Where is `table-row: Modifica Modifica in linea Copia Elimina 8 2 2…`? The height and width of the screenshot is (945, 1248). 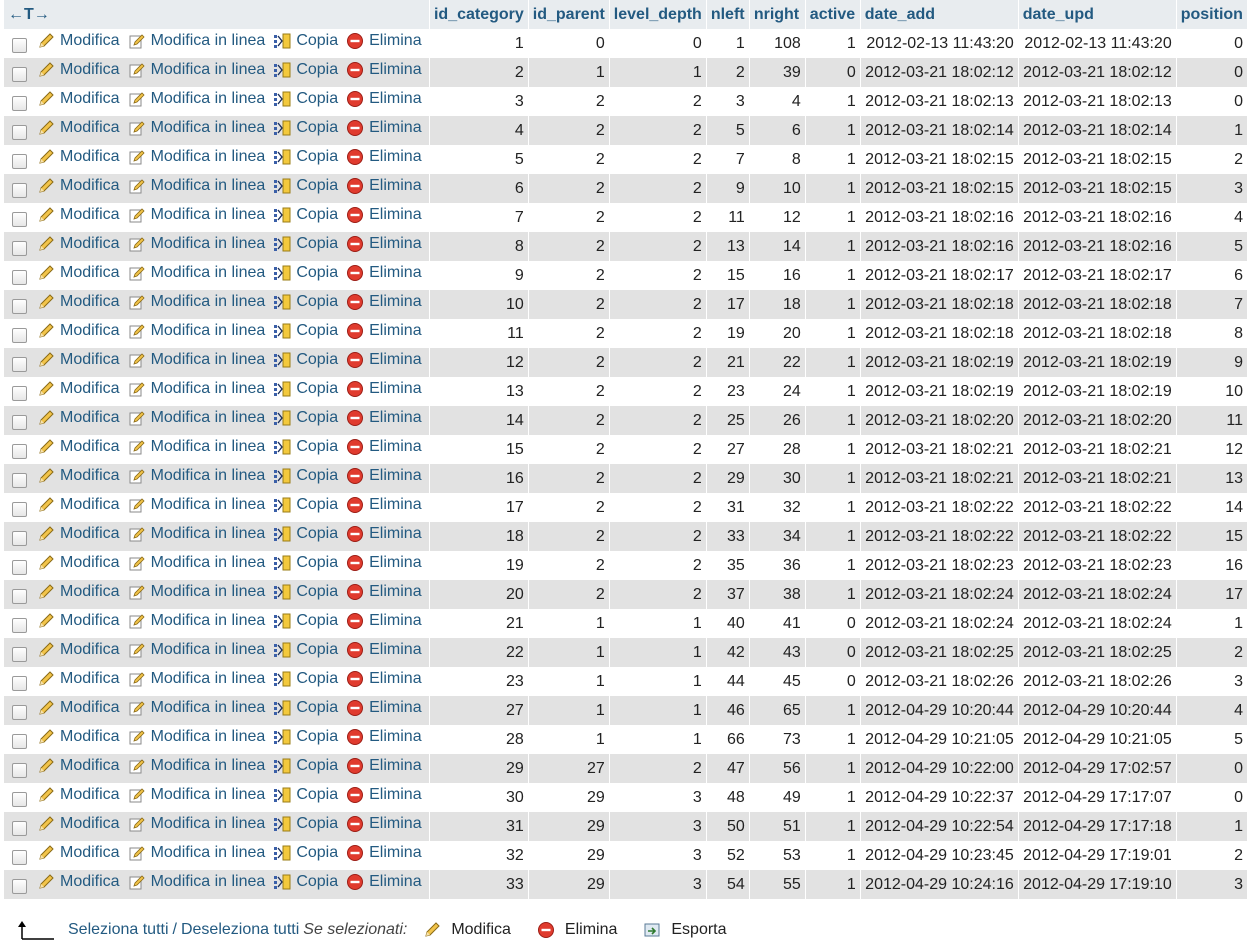
table-row: Modifica Modifica in linea Copia Elimina 8 2 2… is located at coordinates (626, 246).